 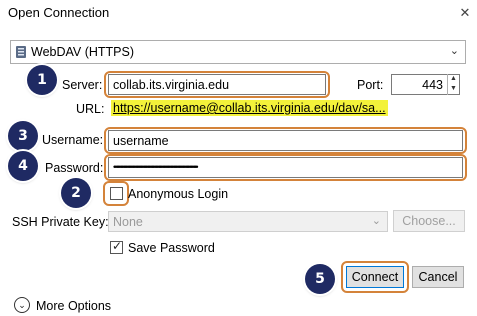 I want to click on check-icon: ✓, so click(x=117, y=246).